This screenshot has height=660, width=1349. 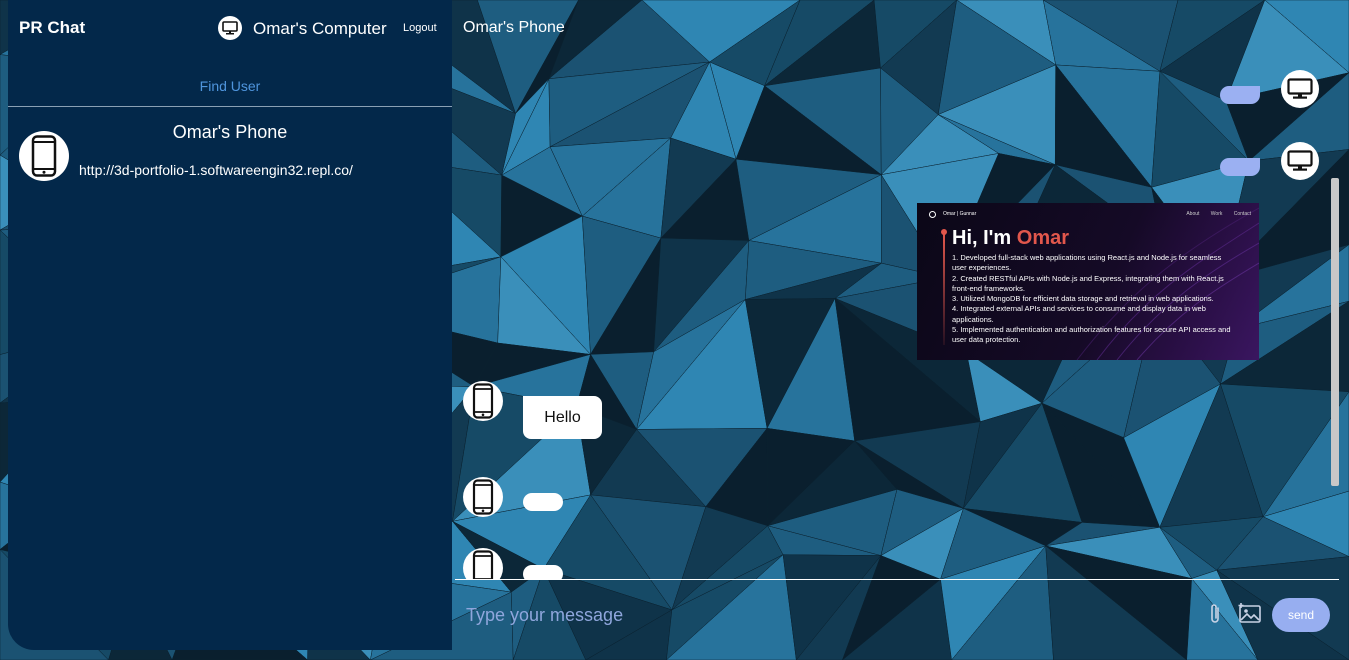 What do you see at coordinates (230, 86) in the screenshot?
I see `find-user-link: Find User` at bounding box center [230, 86].